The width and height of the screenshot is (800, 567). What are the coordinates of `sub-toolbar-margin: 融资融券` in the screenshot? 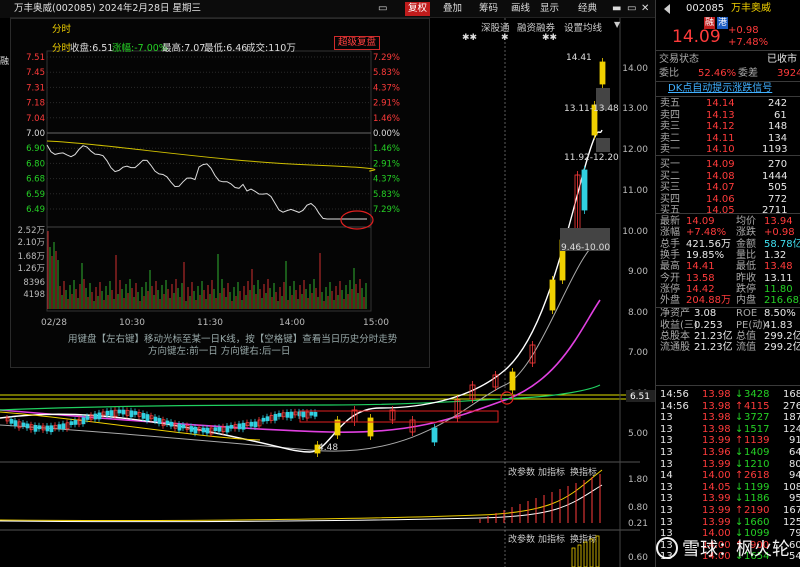 It's located at (536, 27).